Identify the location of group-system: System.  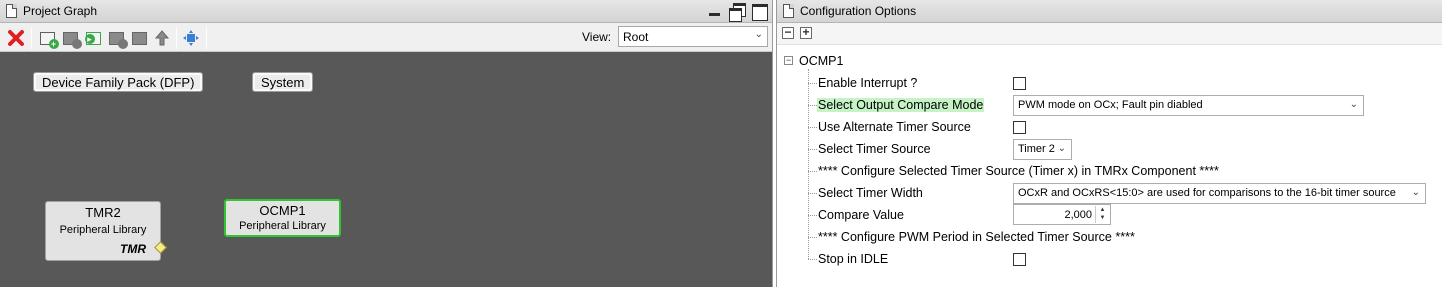
(283, 82).